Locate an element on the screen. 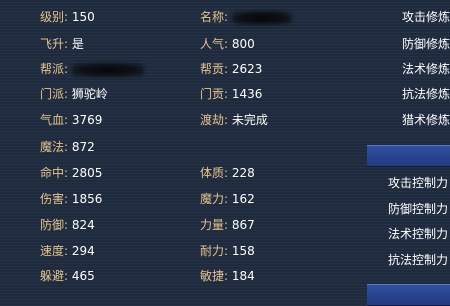 The image size is (450, 306). cultivation-defense: 防御修炼 is located at coordinates (426, 44).